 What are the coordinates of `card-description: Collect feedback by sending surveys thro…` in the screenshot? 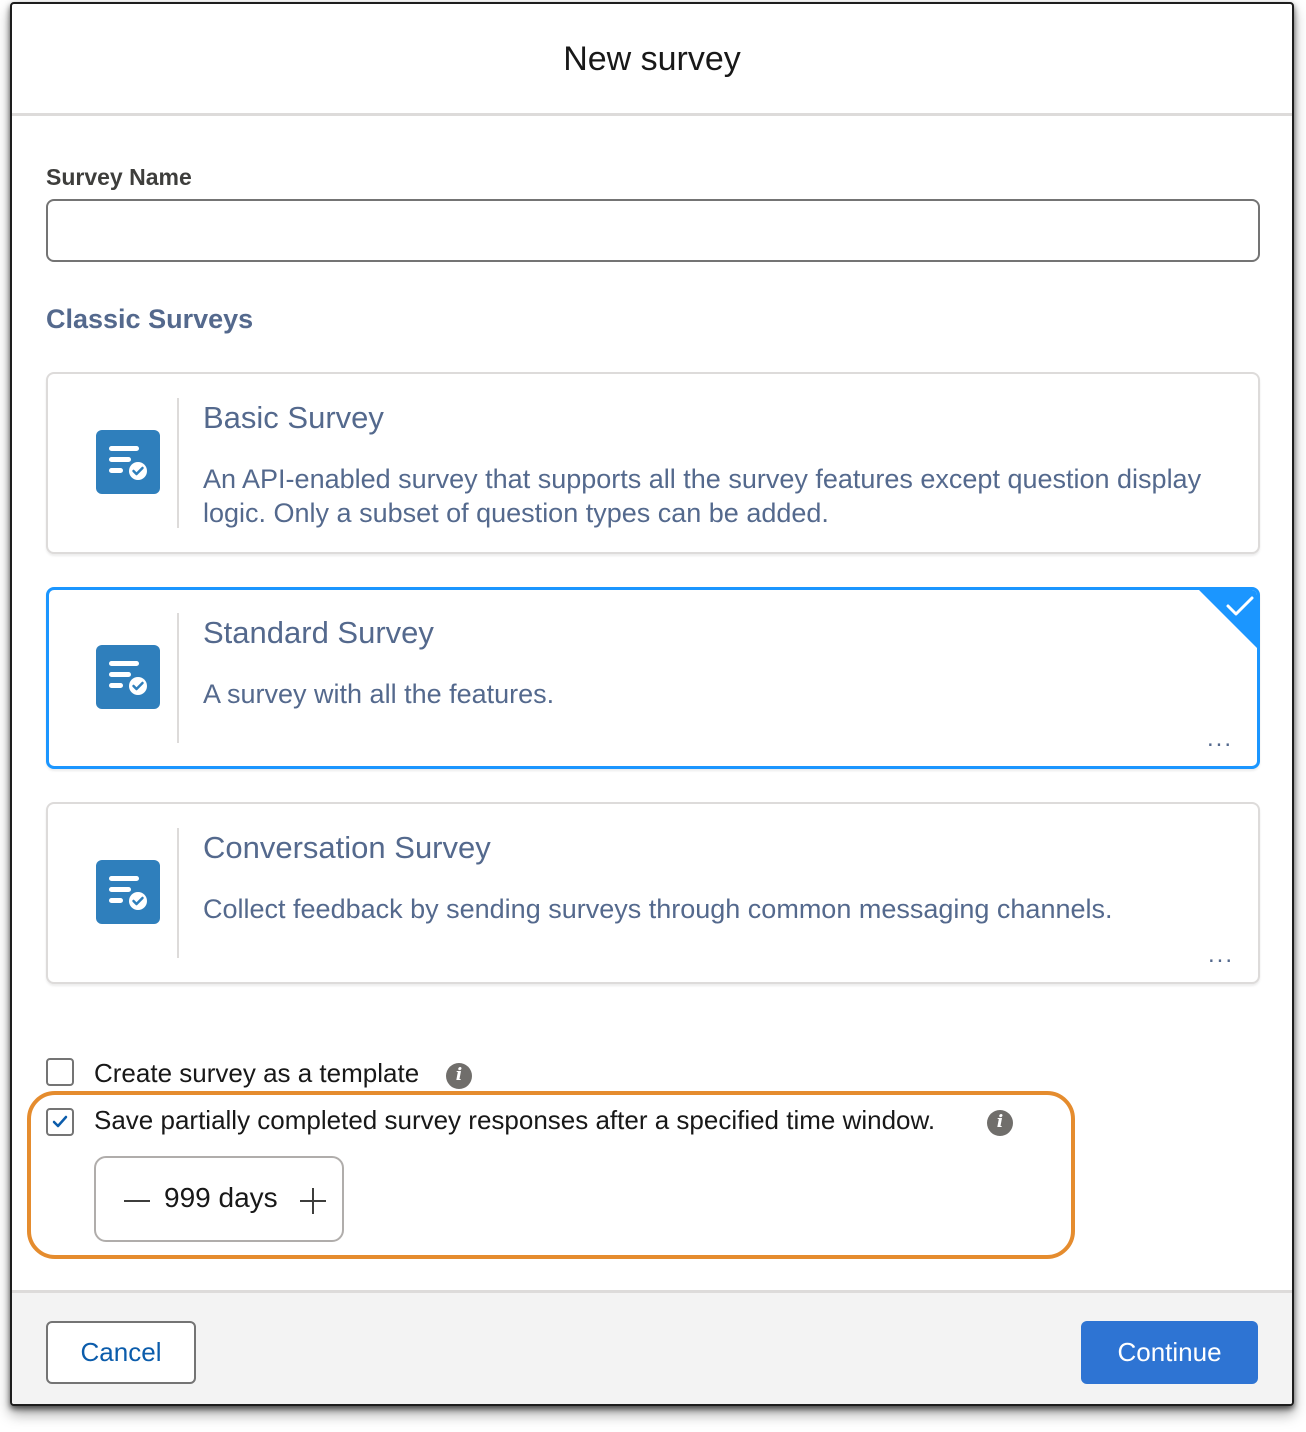 It's located at (658, 909).